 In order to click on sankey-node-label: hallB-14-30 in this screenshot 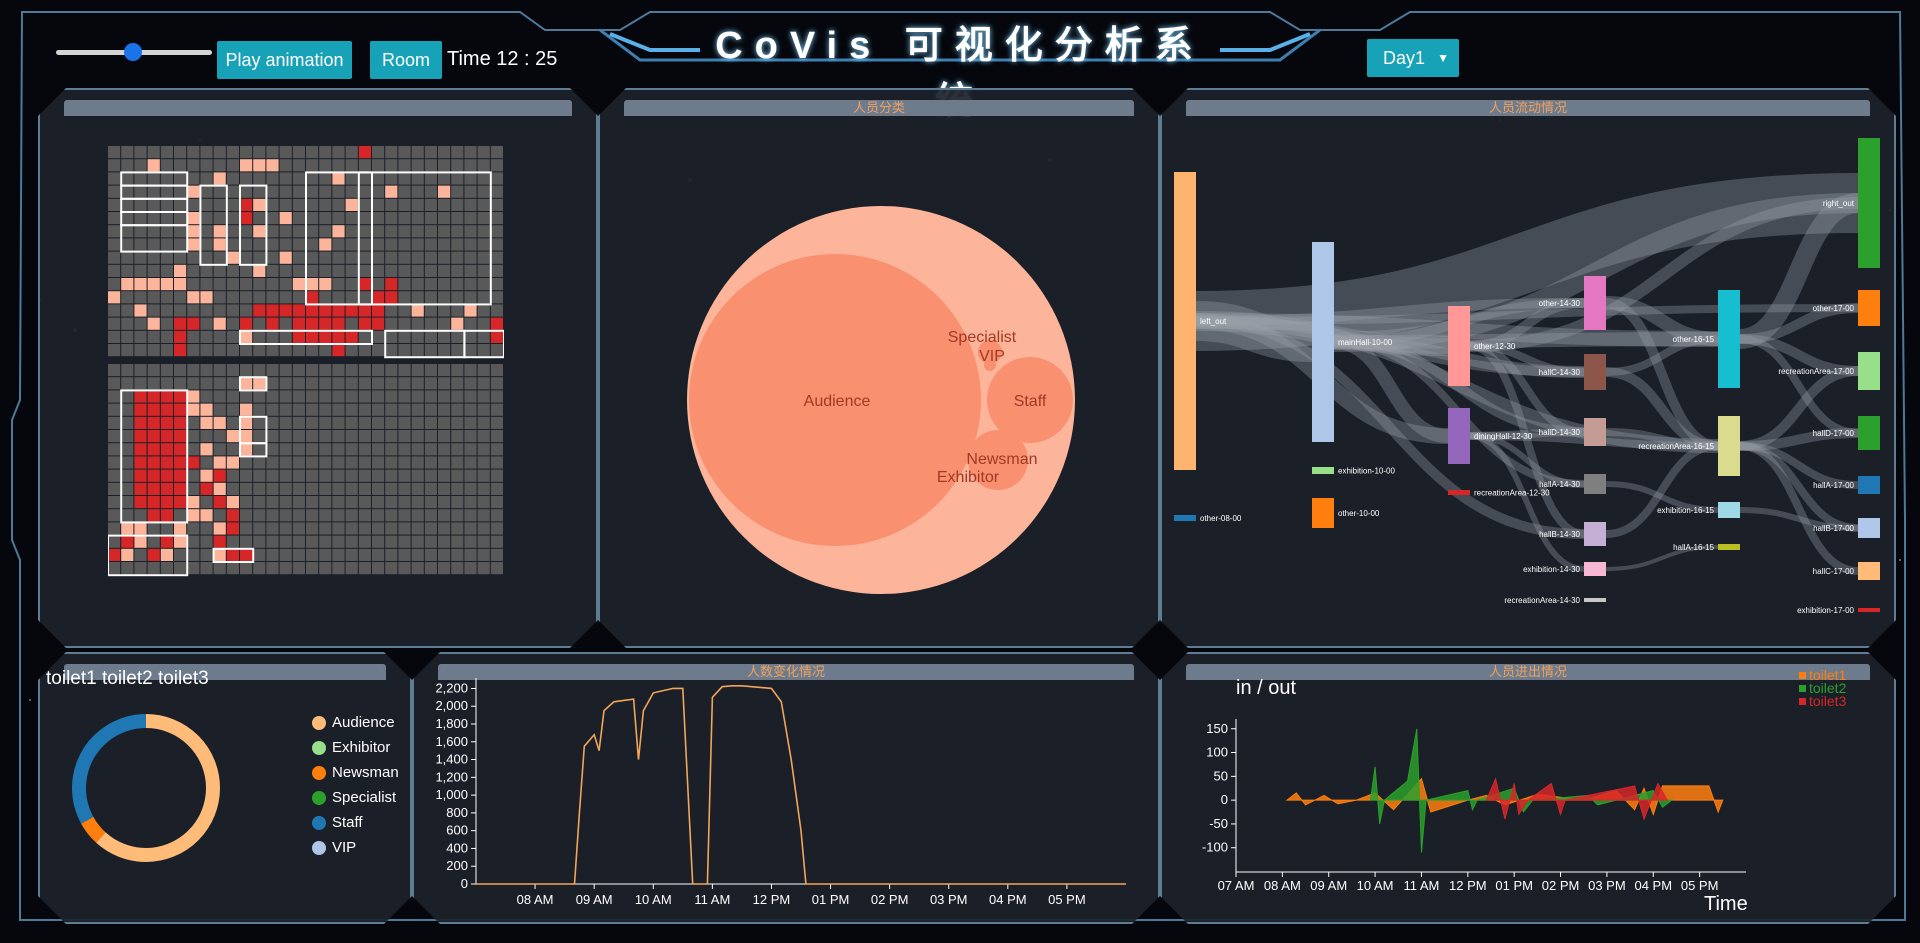, I will do `click(1559, 534)`.